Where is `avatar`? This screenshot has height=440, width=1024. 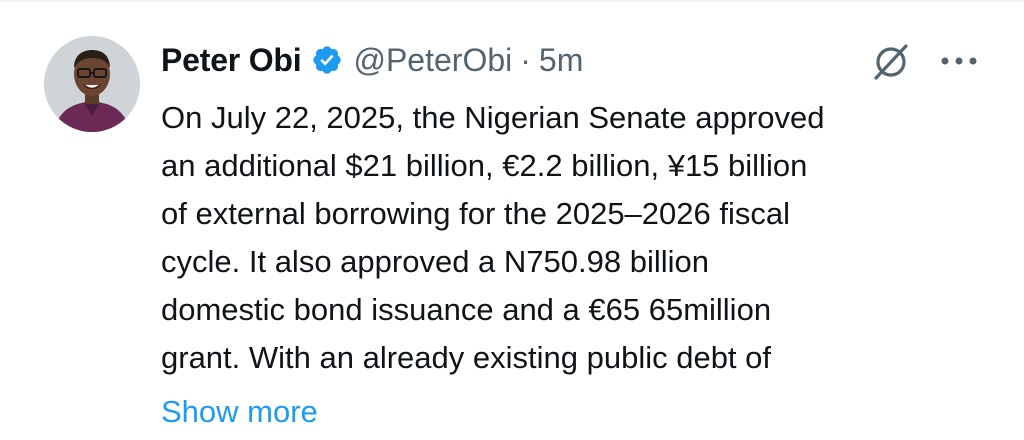 avatar is located at coordinates (92, 84).